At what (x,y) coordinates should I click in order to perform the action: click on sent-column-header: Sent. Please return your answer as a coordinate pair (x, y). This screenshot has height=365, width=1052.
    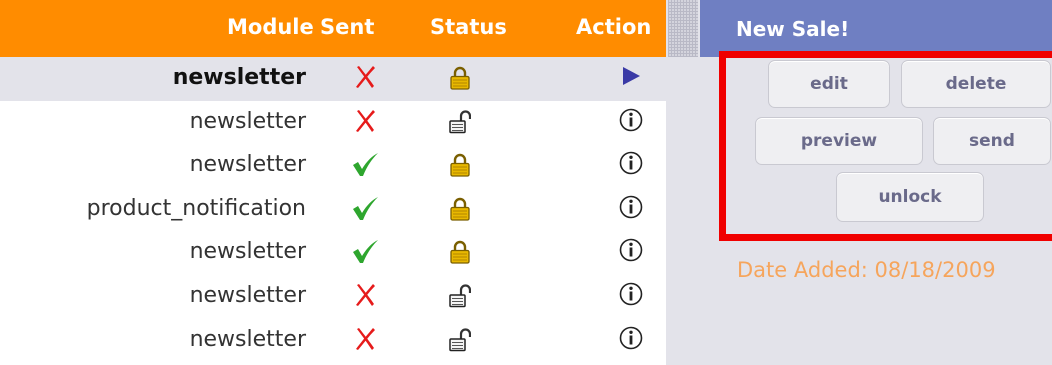
    Looking at the image, I should click on (347, 27).